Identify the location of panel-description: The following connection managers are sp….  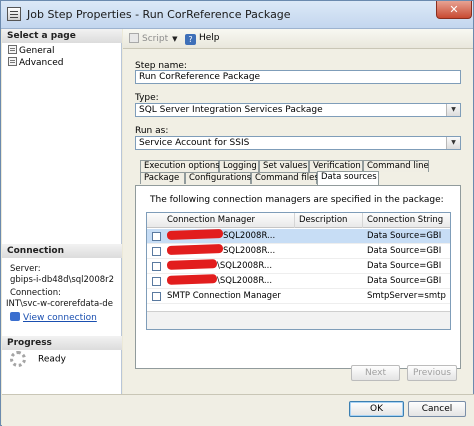
(297, 200).